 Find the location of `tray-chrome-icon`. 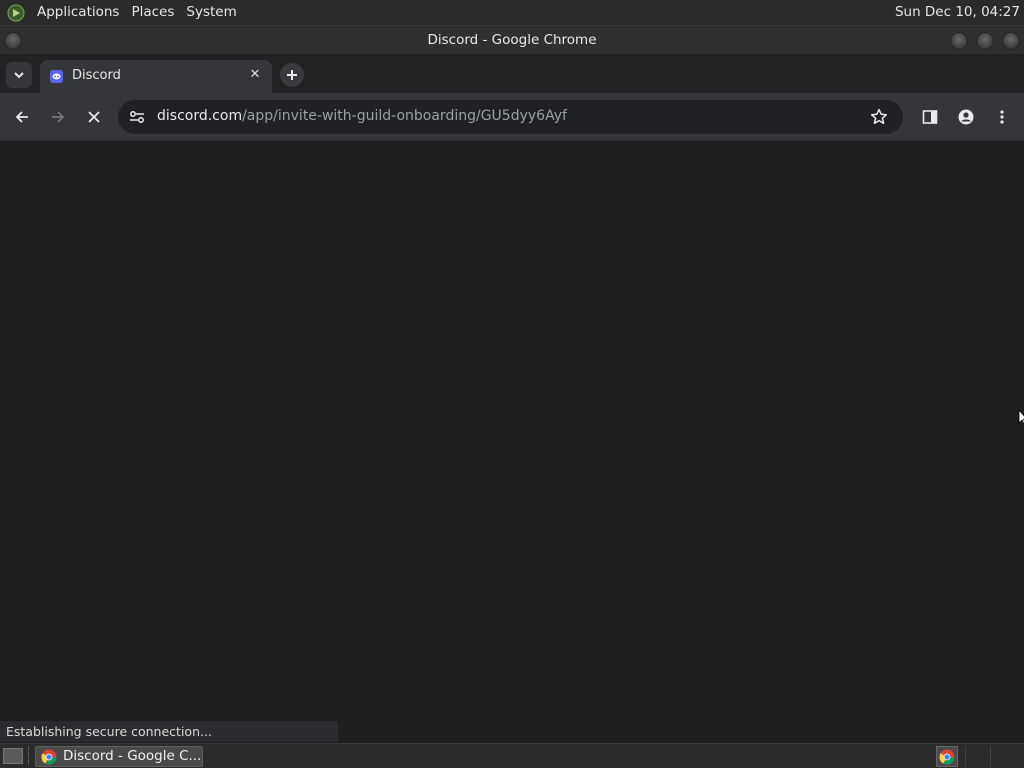

tray-chrome-icon is located at coordinates (947, 756).